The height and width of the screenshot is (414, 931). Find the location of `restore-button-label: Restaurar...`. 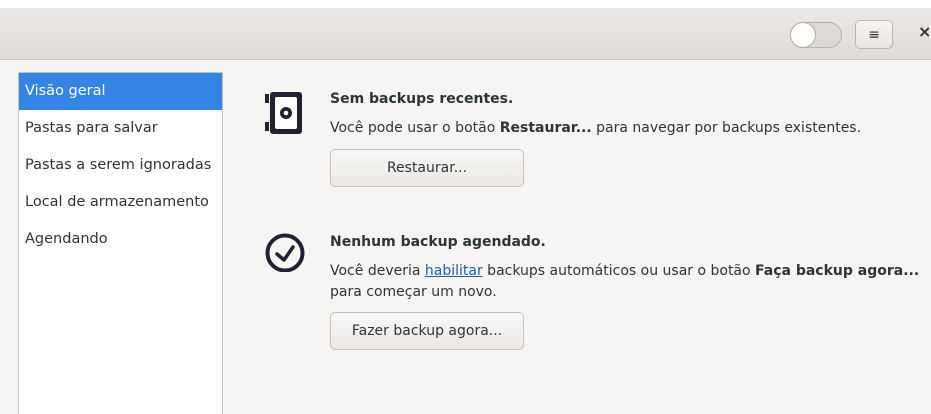

restore-button-label: Restaurar... is located at coordinates (427, 168).